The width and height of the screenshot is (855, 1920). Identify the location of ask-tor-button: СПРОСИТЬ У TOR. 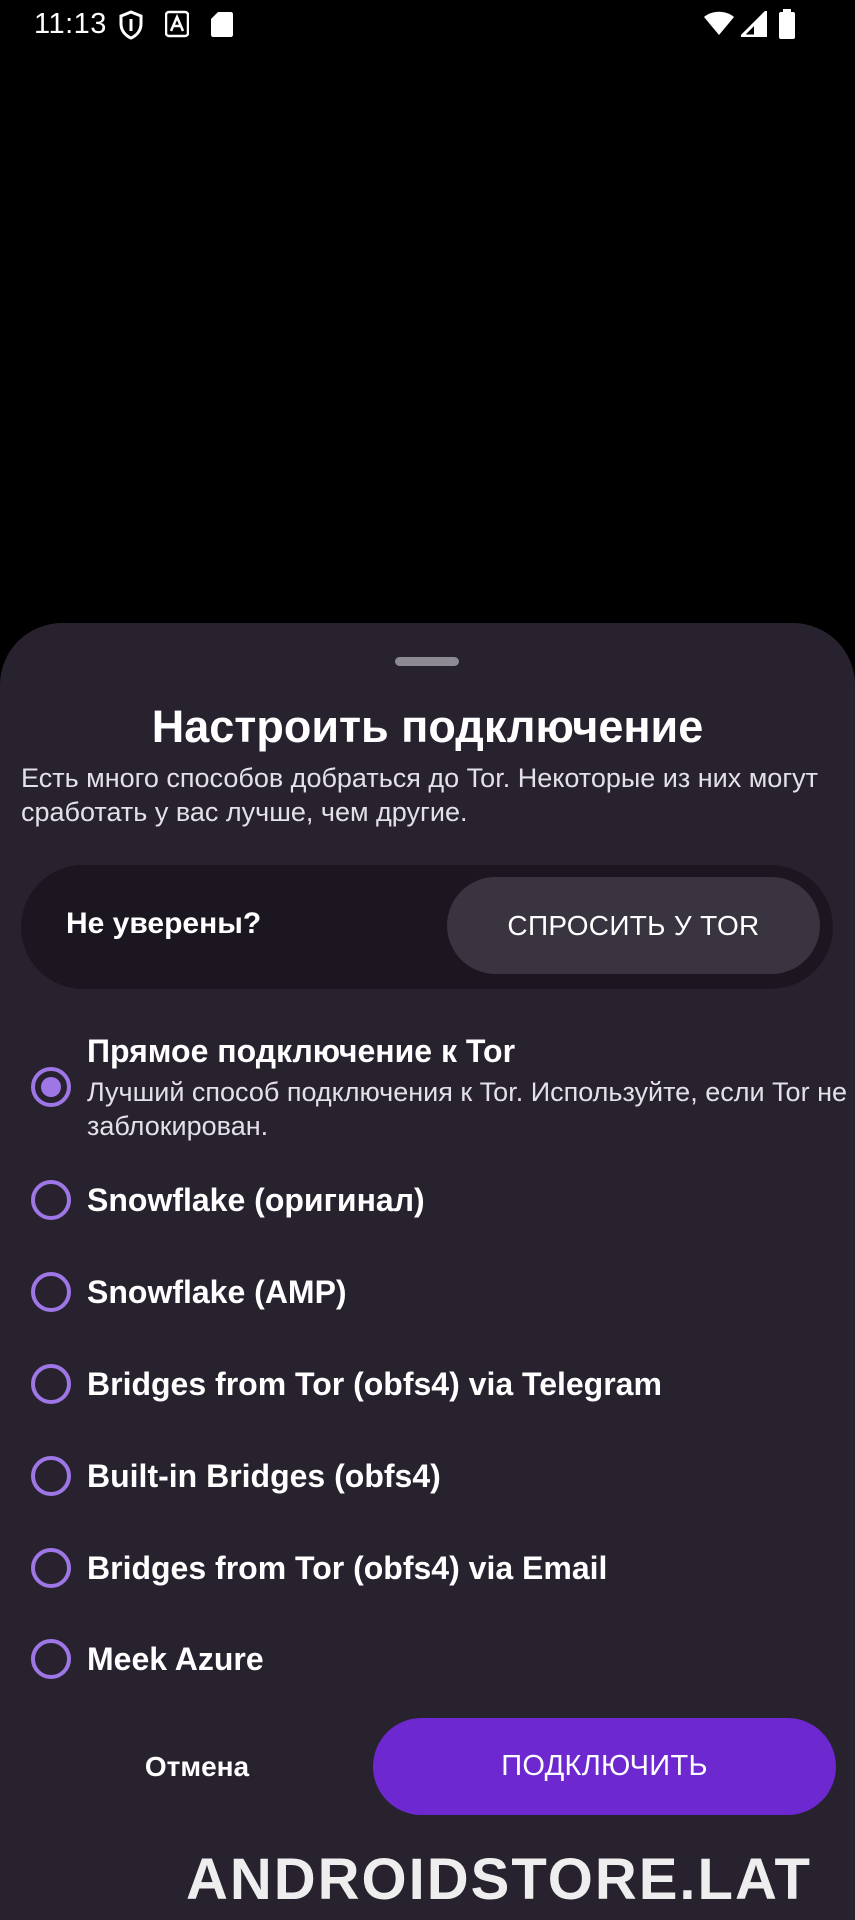
(633, 925).